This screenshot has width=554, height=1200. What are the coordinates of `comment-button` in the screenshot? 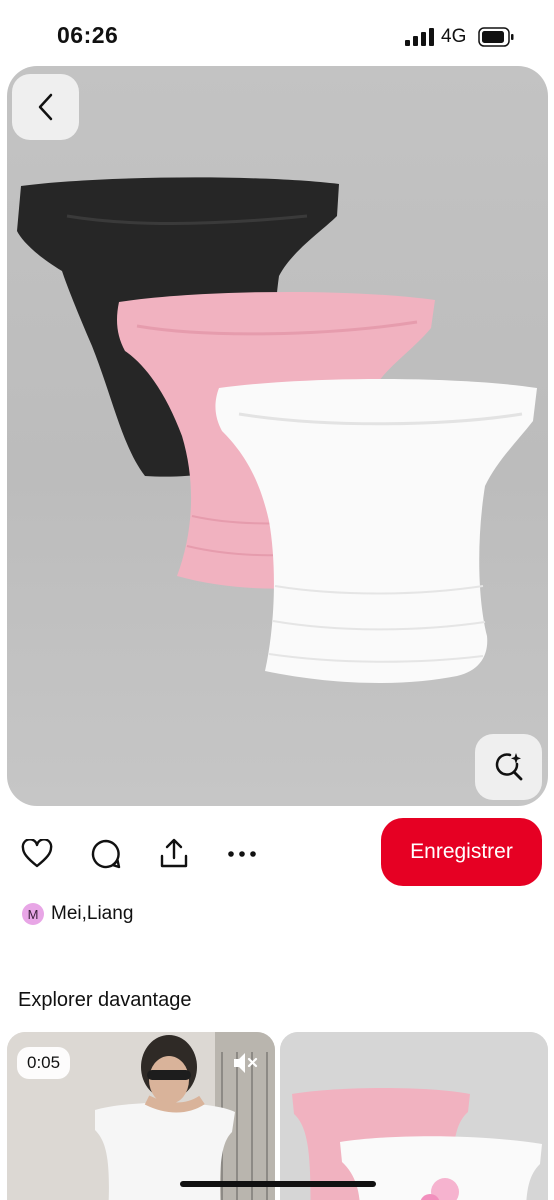 It's located at (106, 854).